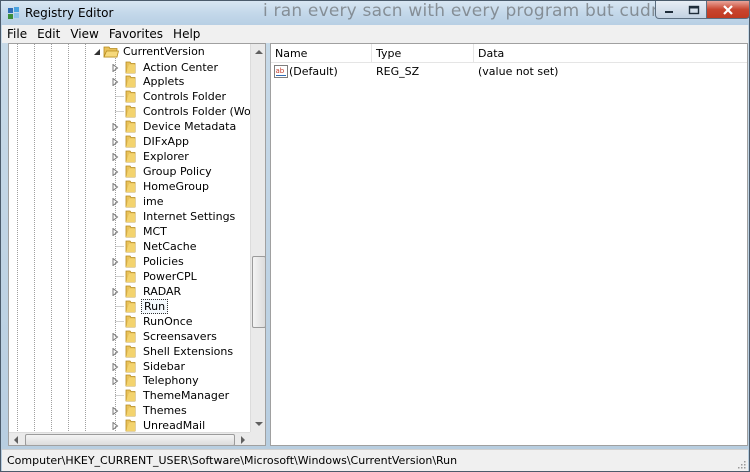  I want to click on tree-item-label: Internet Settings, so click(189, 216).